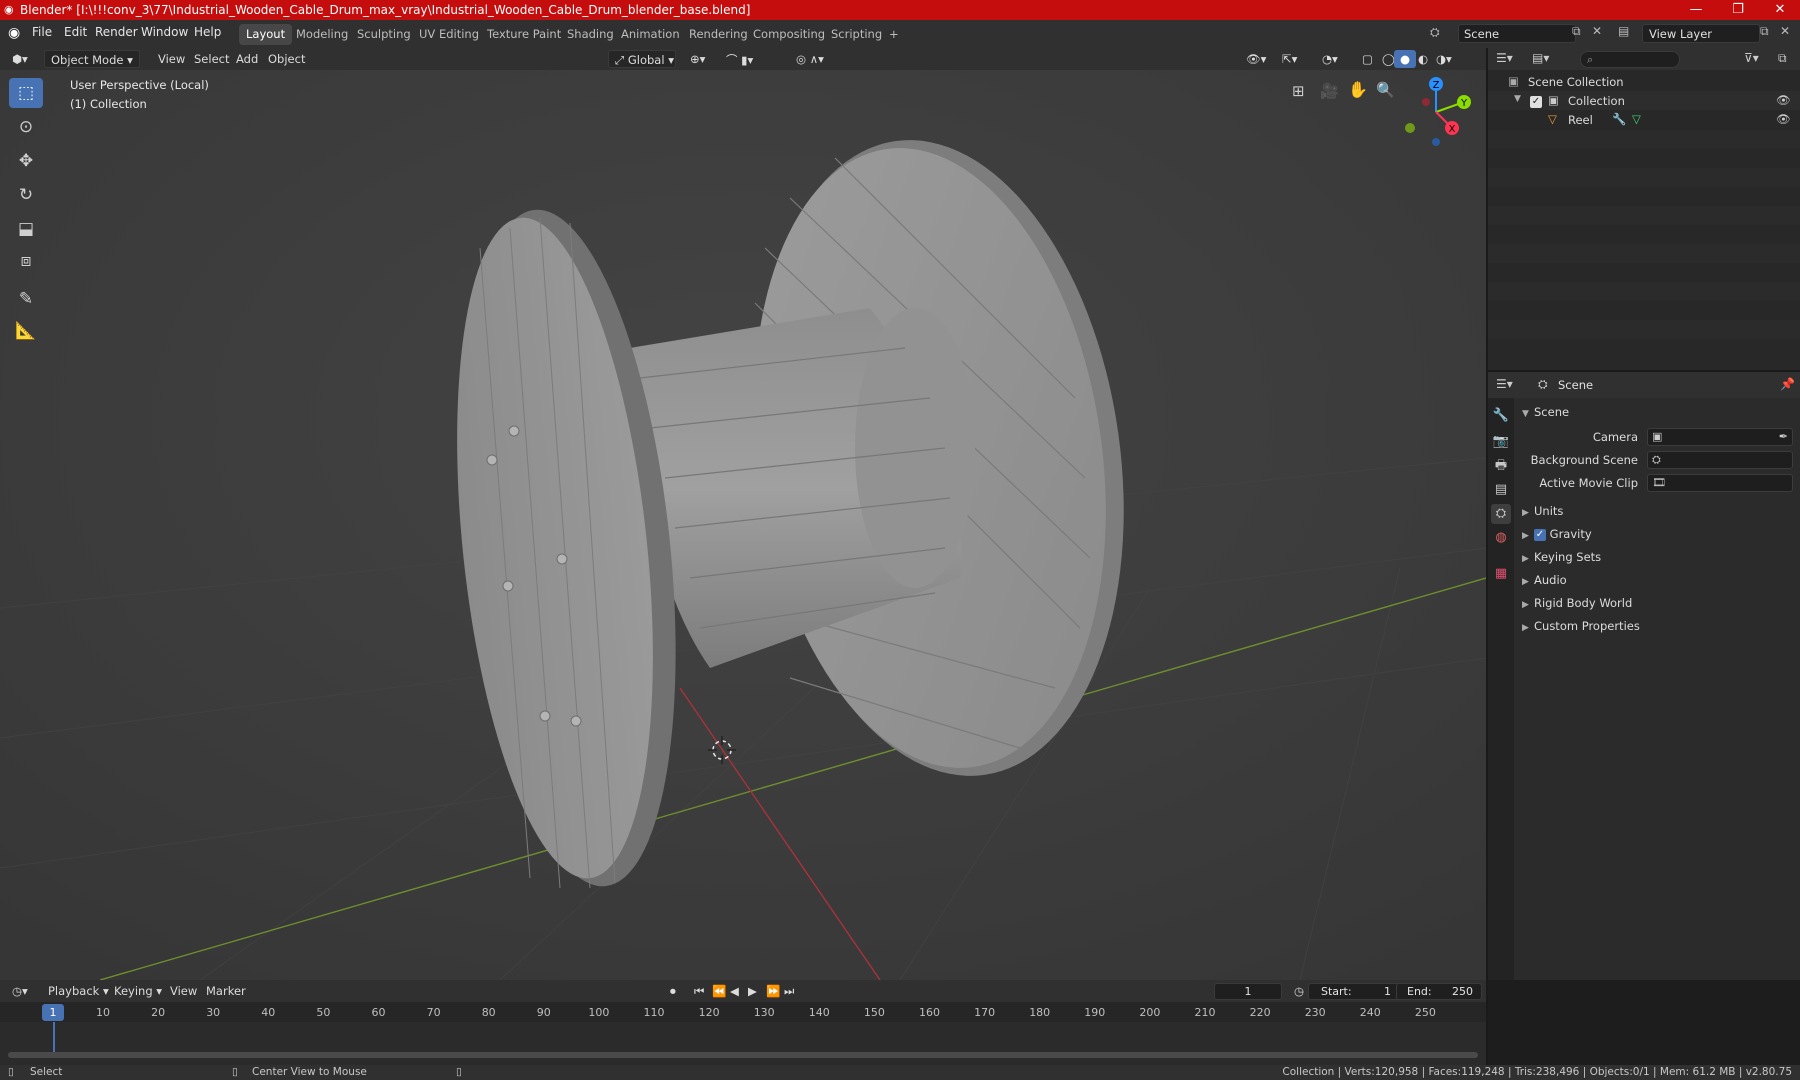 This screenshot has height=1080, width=1800. I want to click on keying-sets-panel-header: ▶ Keying Sets, so click(1657, 557).